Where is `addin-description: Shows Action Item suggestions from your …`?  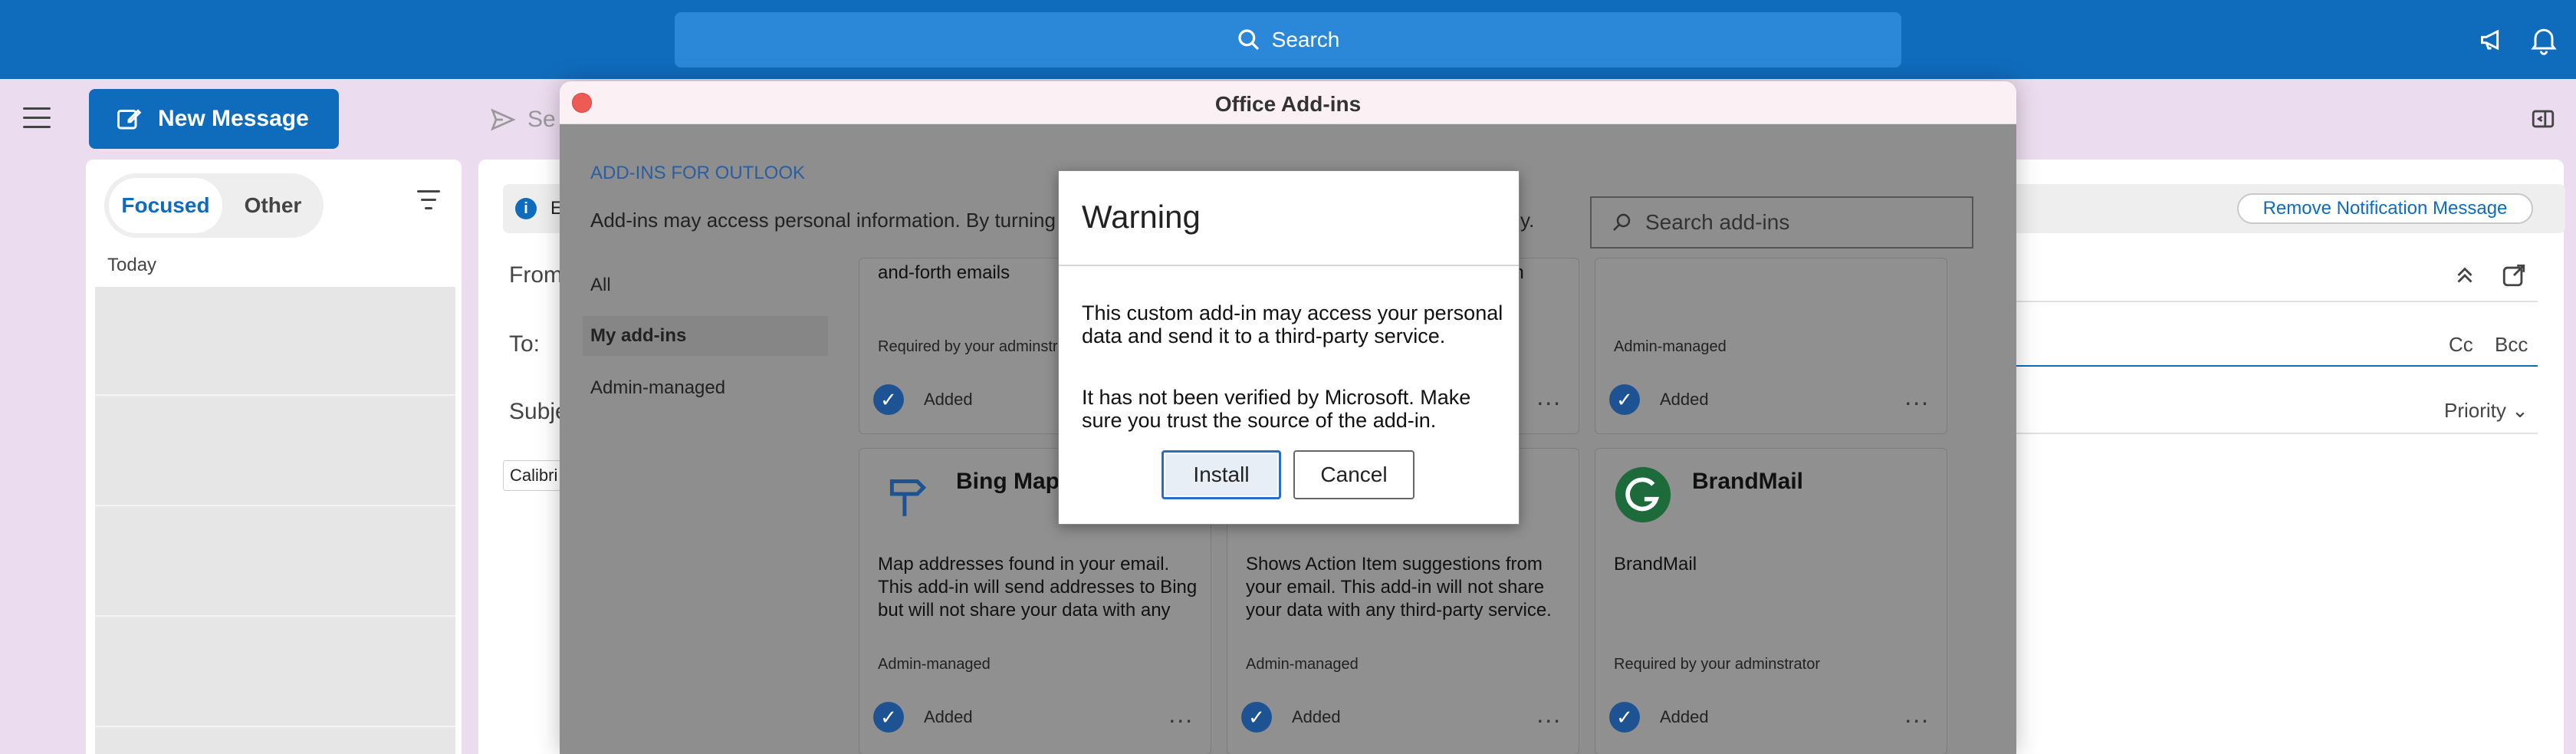
addin-description: Shows Action Item suggestions from your … is located at coordinates (1399, 588).